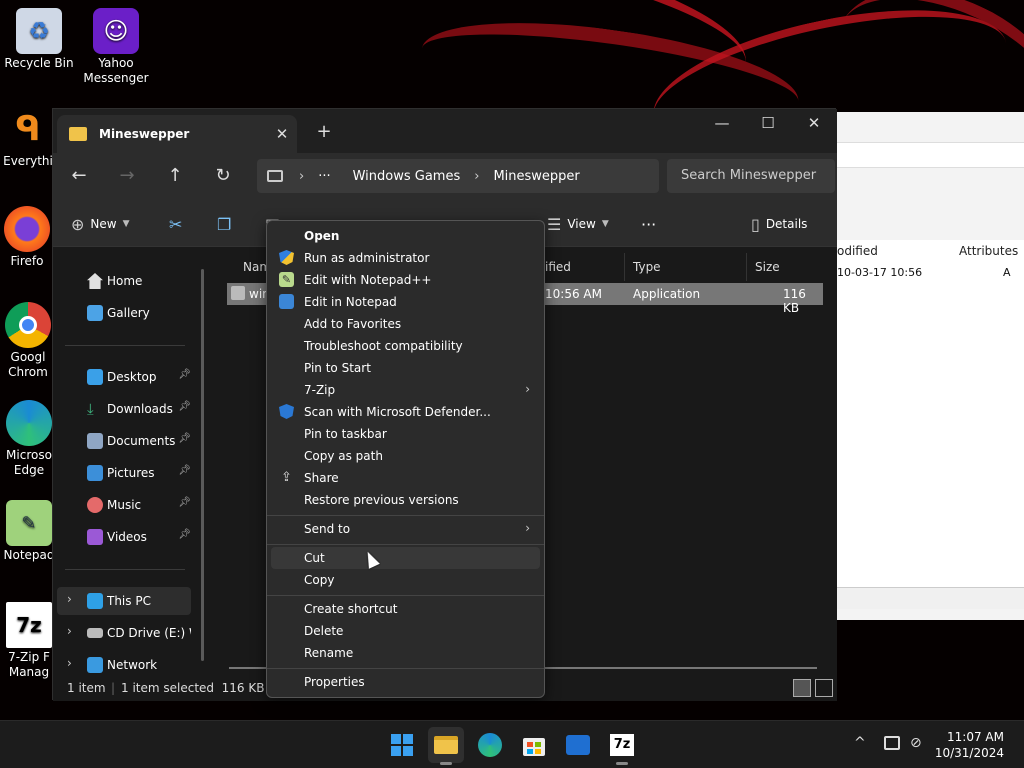  What do you see at coordinates (28, 137) in the screenshot?
I see `desktop-icon-everything: ᑫ Everythi` at bounding box center [28, 137].